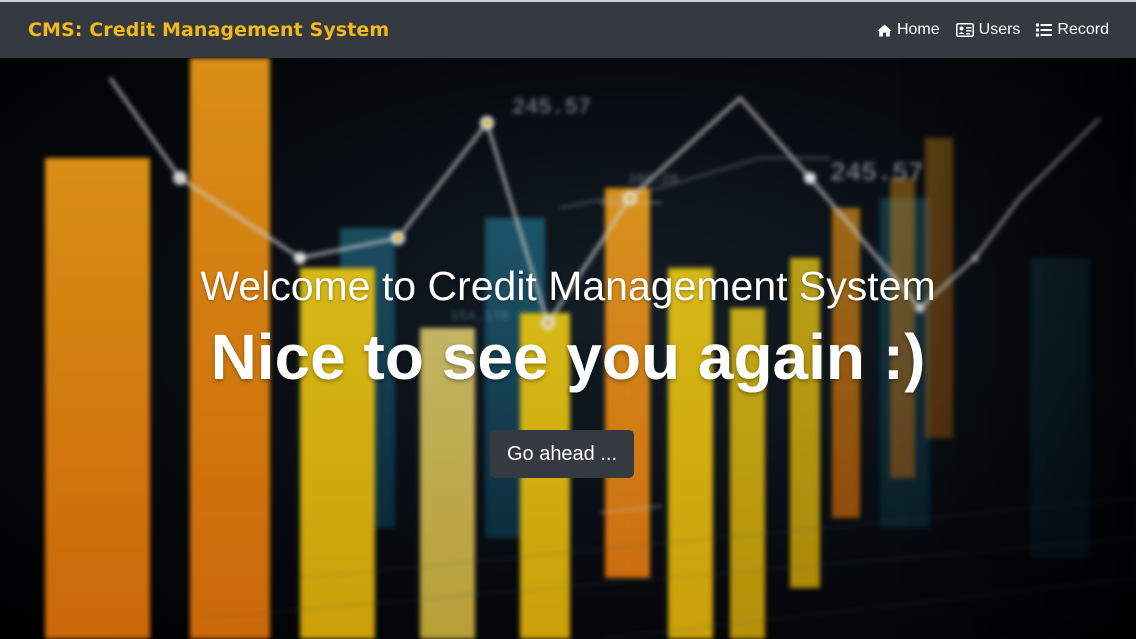 Image resolution: width=1136 pixels, height=639 pixels. I want to click on nav-home: Home, so click(908, 30).